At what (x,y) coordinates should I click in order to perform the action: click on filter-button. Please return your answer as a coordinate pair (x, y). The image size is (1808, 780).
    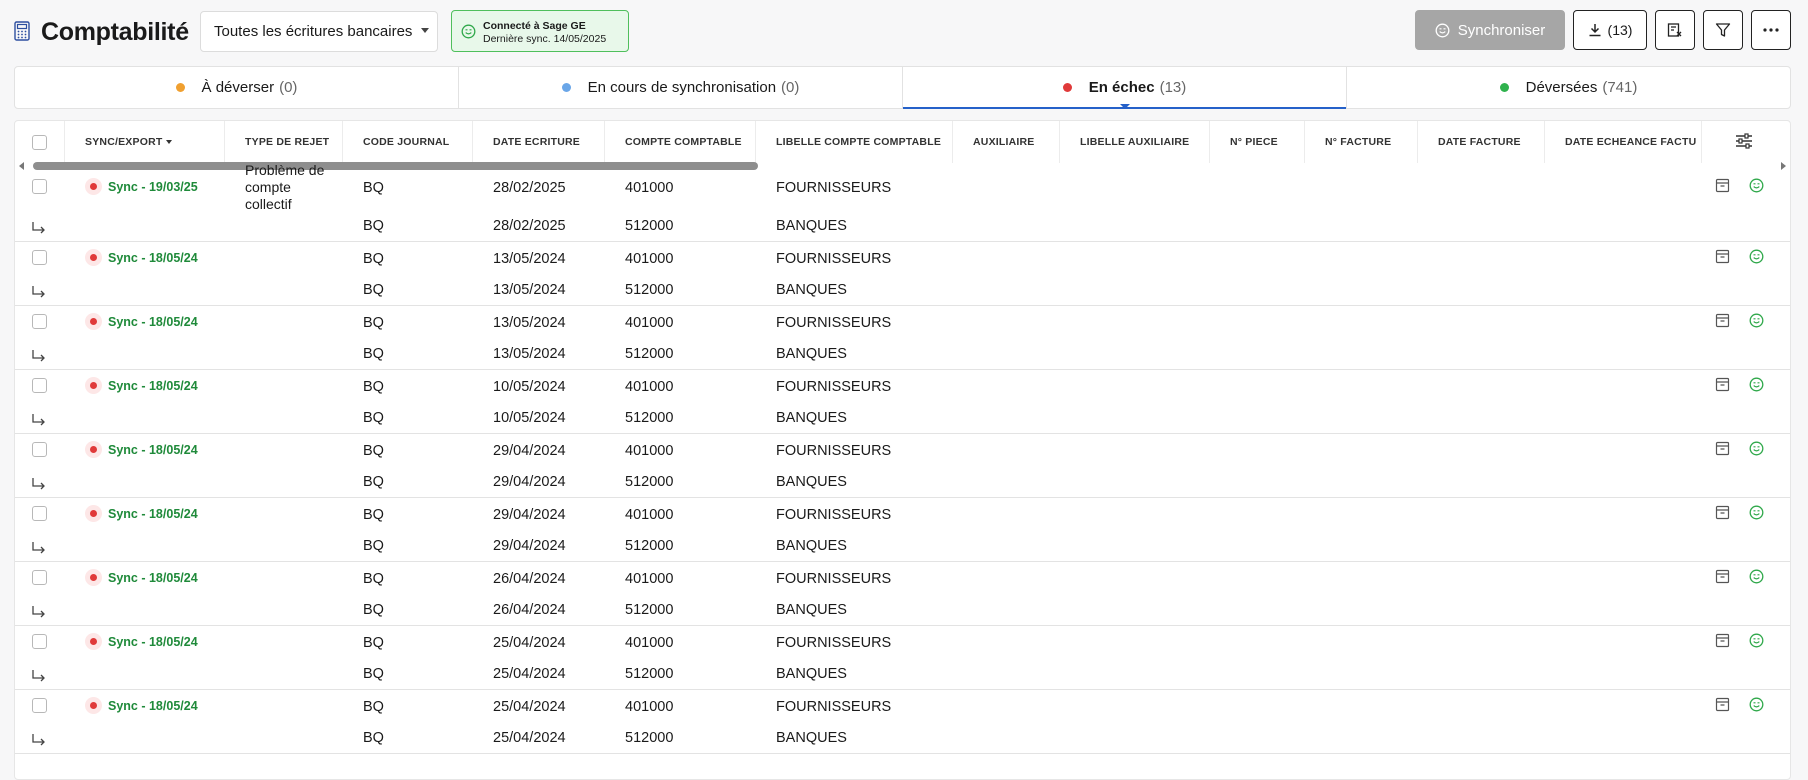
    Looking at the image, I should click on (1723, 30).